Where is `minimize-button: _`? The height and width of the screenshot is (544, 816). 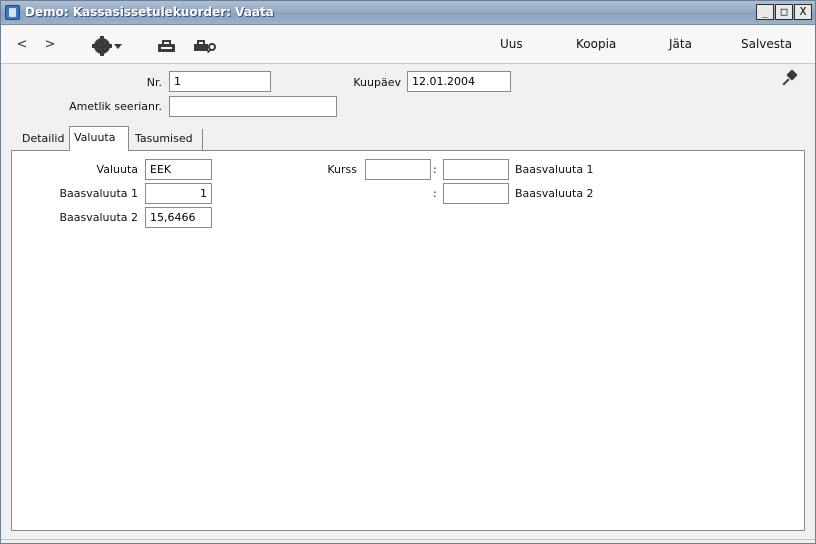 minimize-button: _ is located at coordinates (765, 12).